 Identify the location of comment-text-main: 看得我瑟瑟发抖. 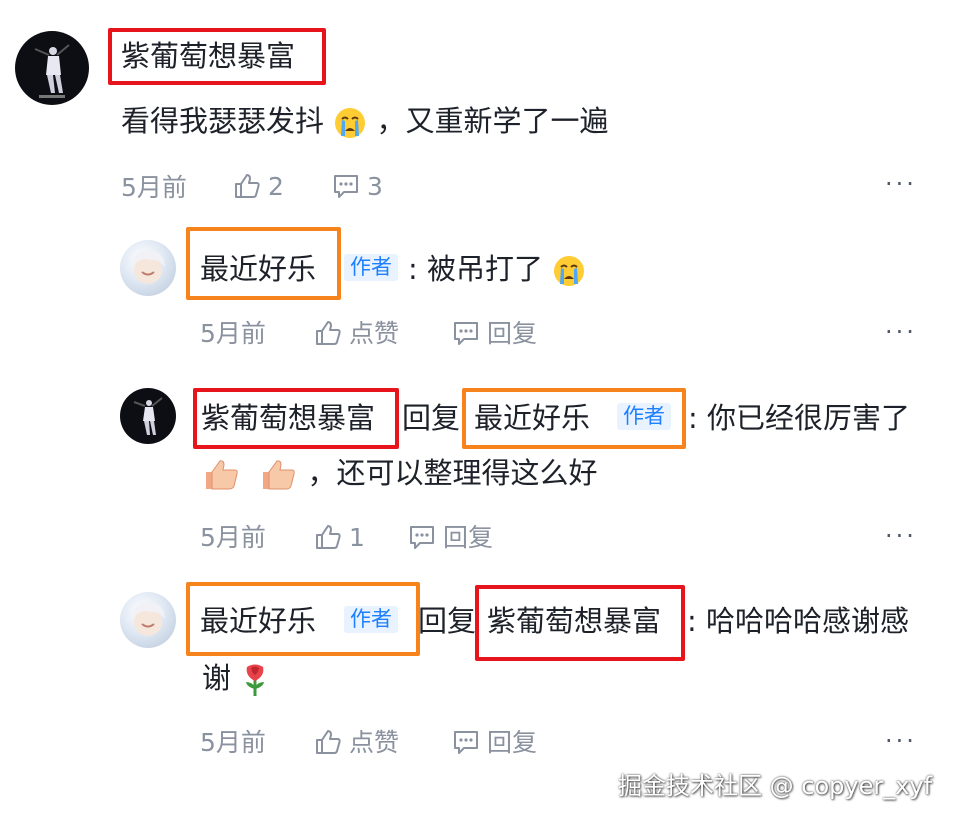
(223, 121).